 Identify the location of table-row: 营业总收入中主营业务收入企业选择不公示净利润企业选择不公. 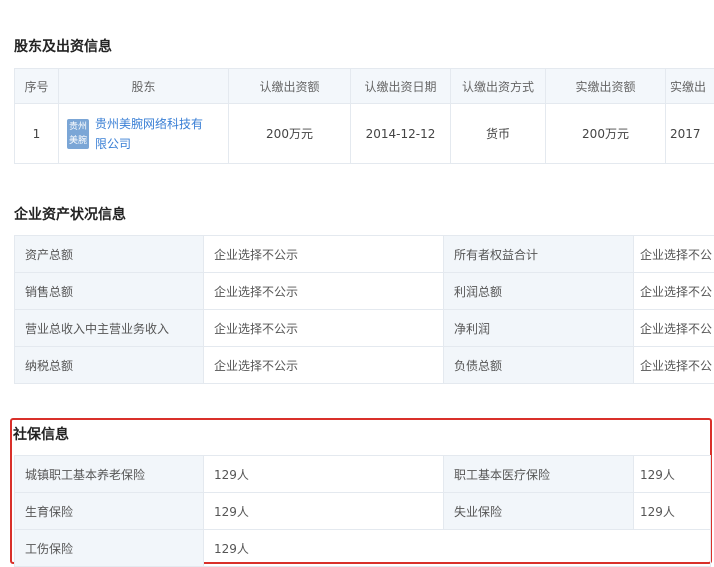
(364, 328).